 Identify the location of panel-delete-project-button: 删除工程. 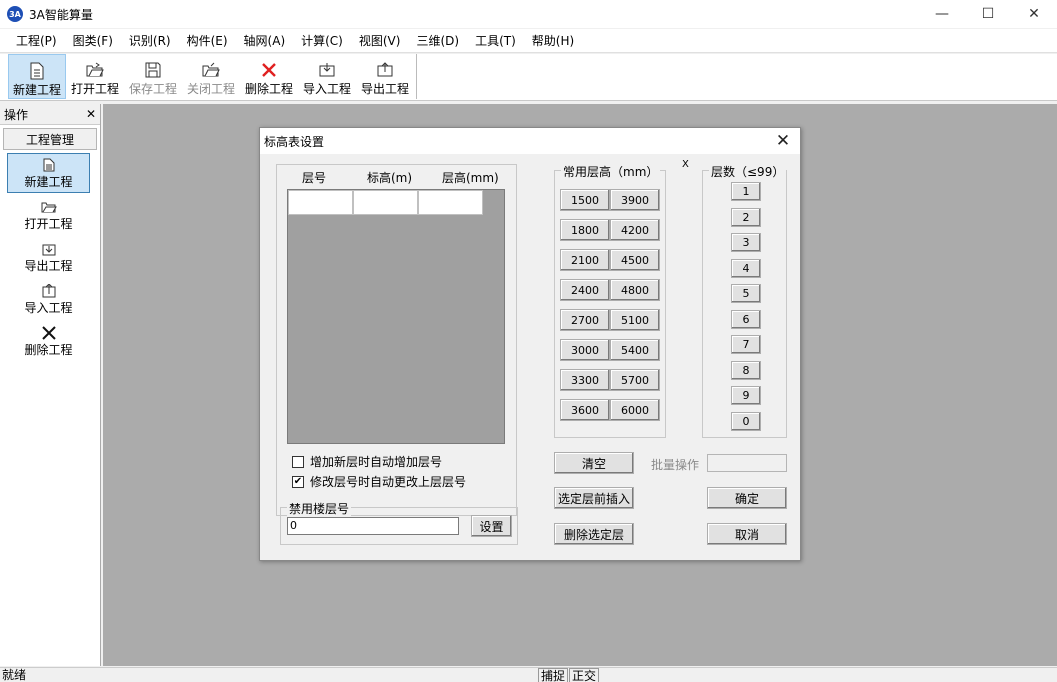
(48, 341).